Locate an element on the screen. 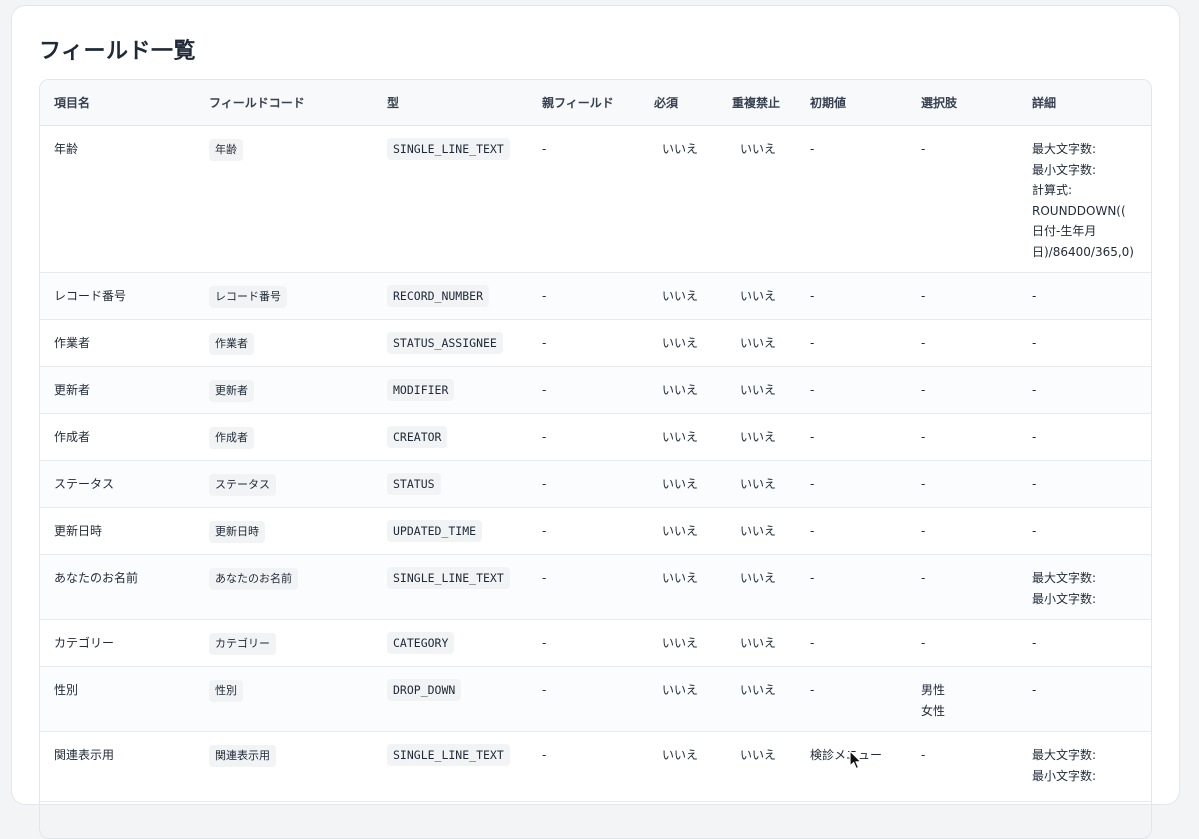 Image resolution: width=1199 pixels, height=839 pixels. field-code-tag: レコード番号 is located at coordinates (248, 297).